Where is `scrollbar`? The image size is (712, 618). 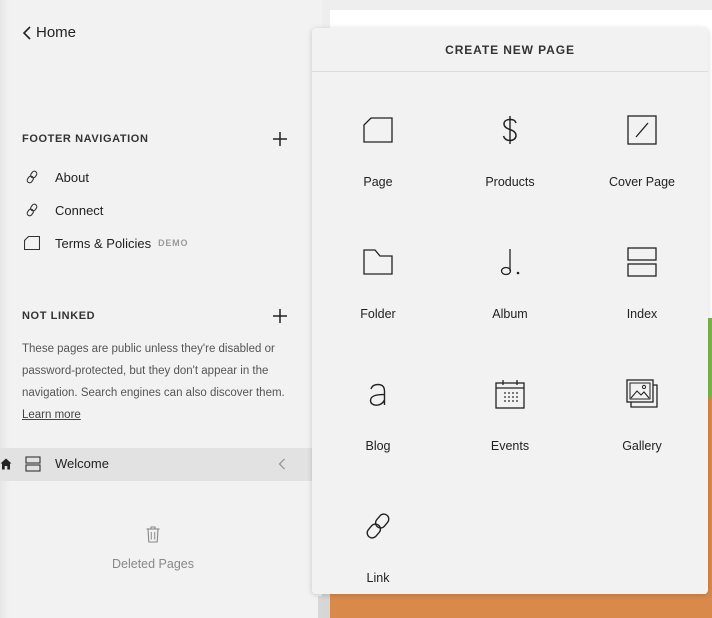 scrollbar is located at coordinates (320, 607).